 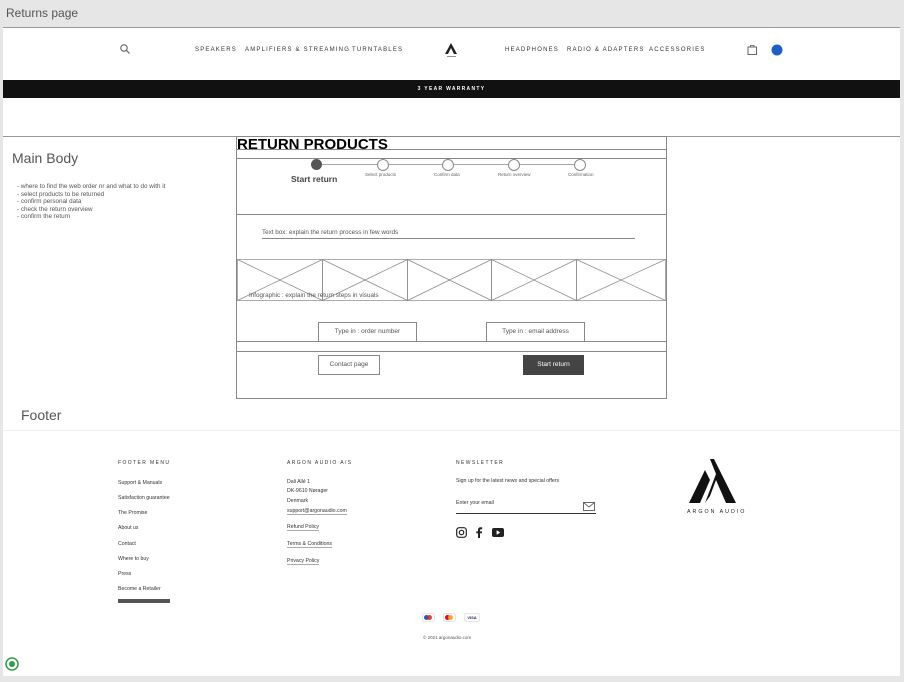 I want to click on footer-link-contact: Contact, so click(x=127, y=544).